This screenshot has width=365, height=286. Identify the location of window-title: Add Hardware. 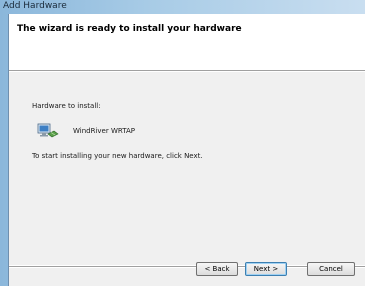
(35, 6).